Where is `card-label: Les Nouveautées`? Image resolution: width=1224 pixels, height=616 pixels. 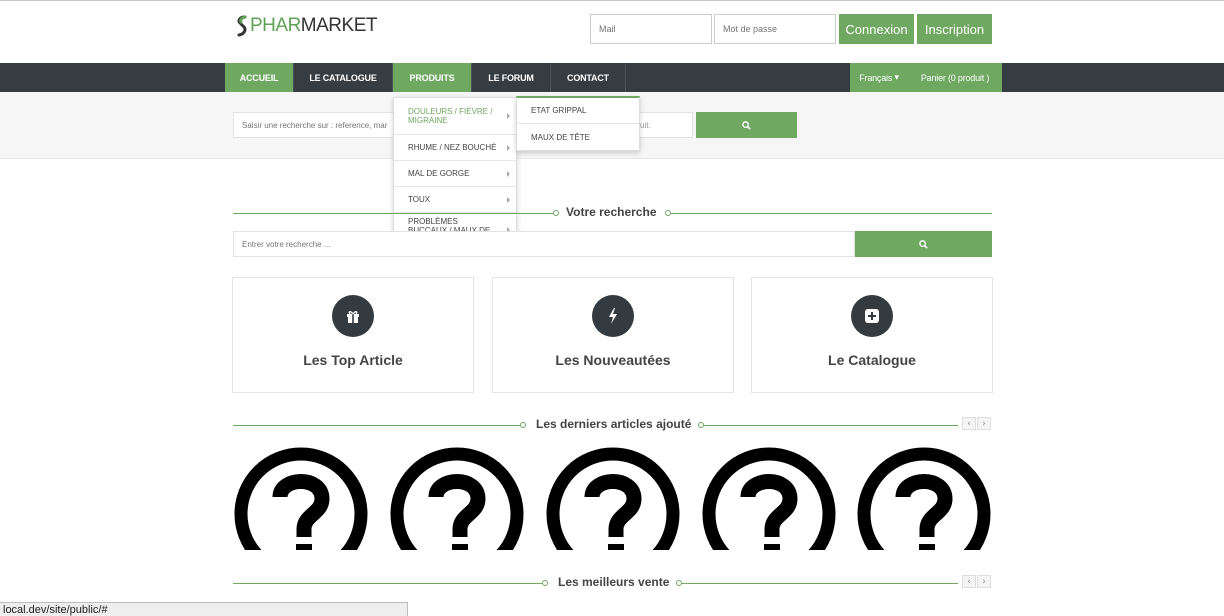
card-label: Les Nouveautées is located at coordinates (613, 360).